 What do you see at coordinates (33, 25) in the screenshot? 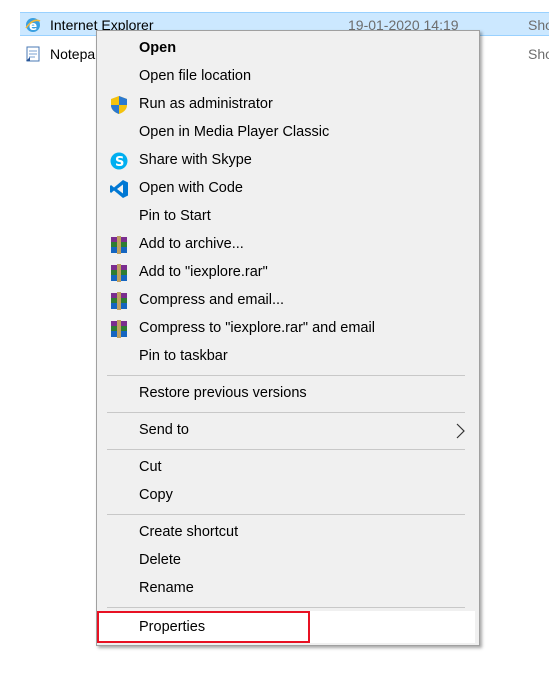
I see `internet-explorer-icon: e` at bounding box center [33, 25].